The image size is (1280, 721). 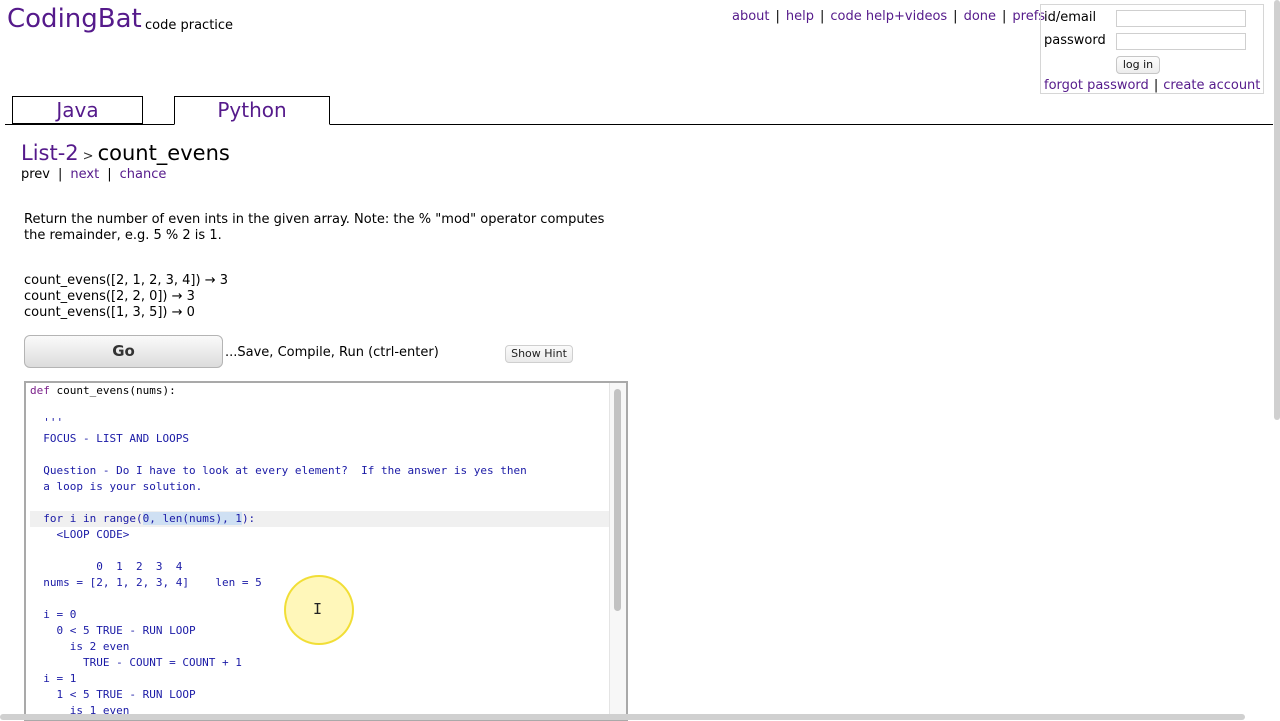 I want to click on top-nav: about | help | code help+videos | done | prefs, so click(x=888, y=16).